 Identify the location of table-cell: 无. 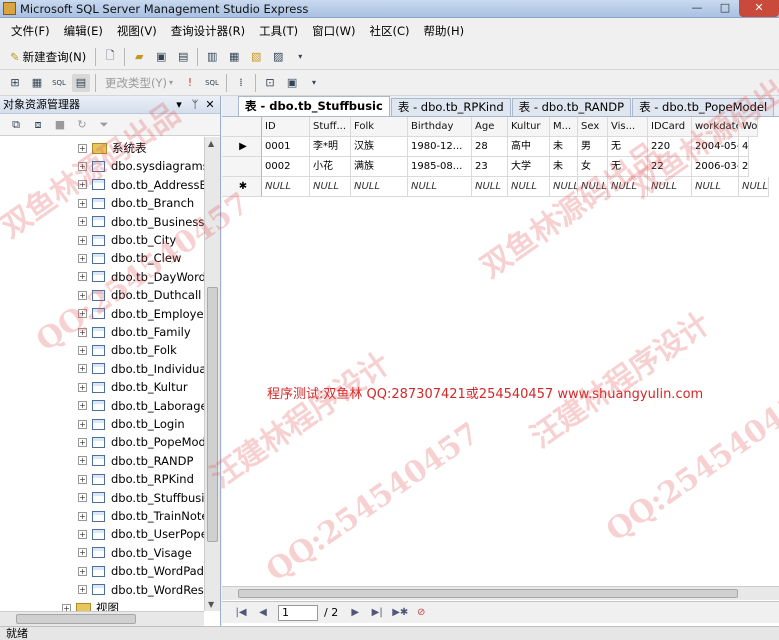
(628, 147).